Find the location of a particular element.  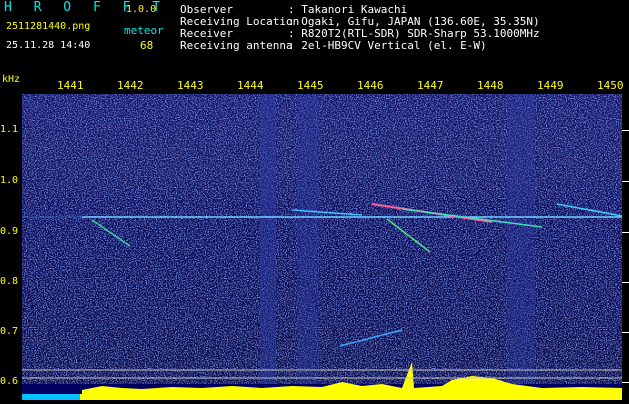

antenna-value: : 2el-HB9CV Vertical (el. E-W) is located at coordinates (387, 45).